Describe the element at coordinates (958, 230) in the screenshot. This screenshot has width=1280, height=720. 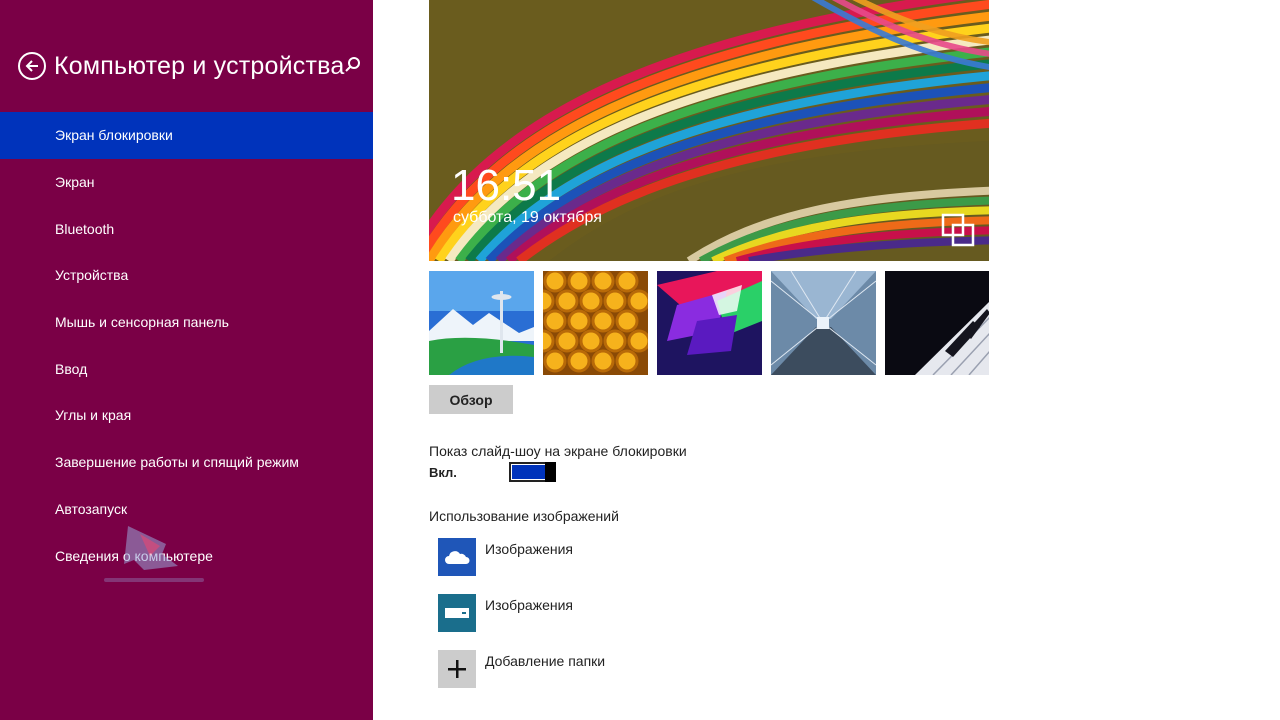
I see `camera-switch-icon` at that location.